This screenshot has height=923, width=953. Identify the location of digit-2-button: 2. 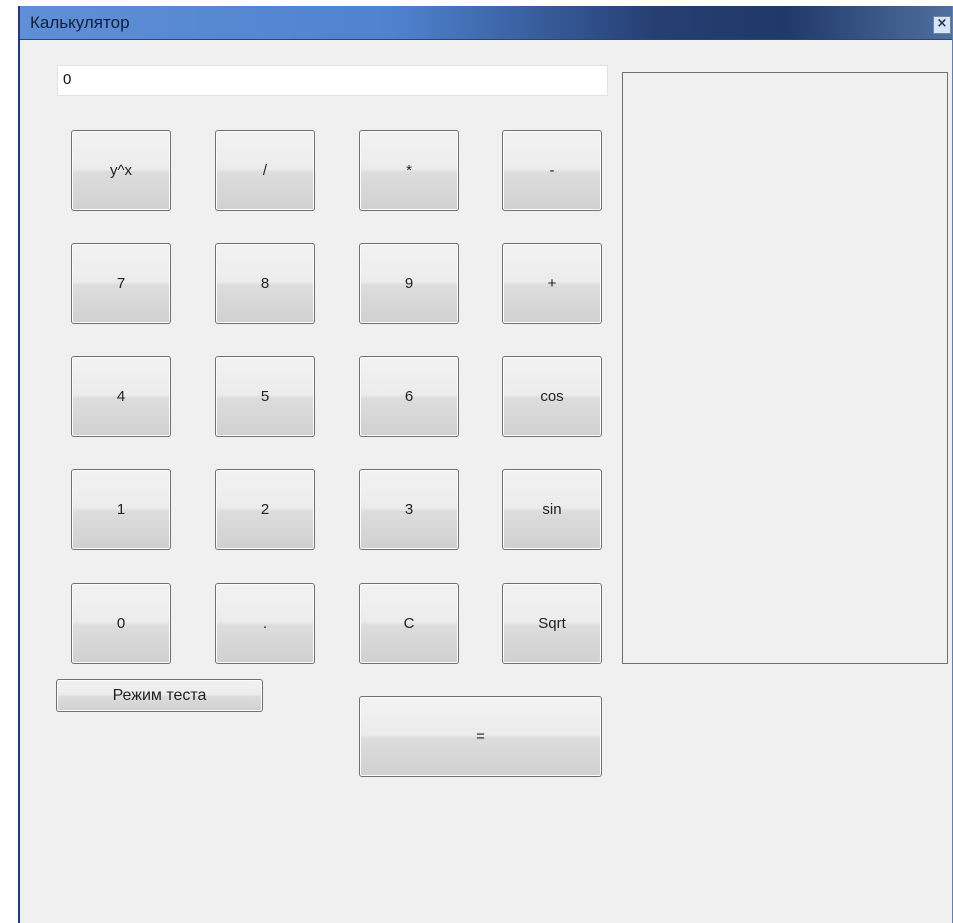
(265, 509).